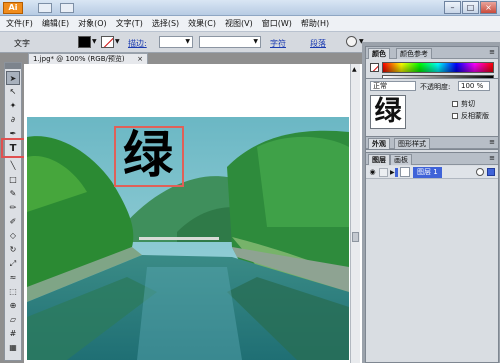 The width and height of the screenshot is (500, 363). Describe the element at coordinates (392, 172) in the screenshot. I see `expand-arrow-icon: ▶` at that location.